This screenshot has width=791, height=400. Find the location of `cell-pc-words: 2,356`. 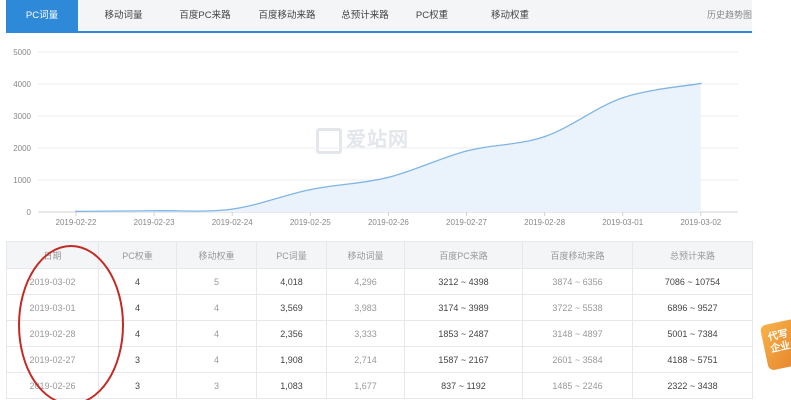

cell-pc-words: 2,356 is located at coordinates (291, 333).